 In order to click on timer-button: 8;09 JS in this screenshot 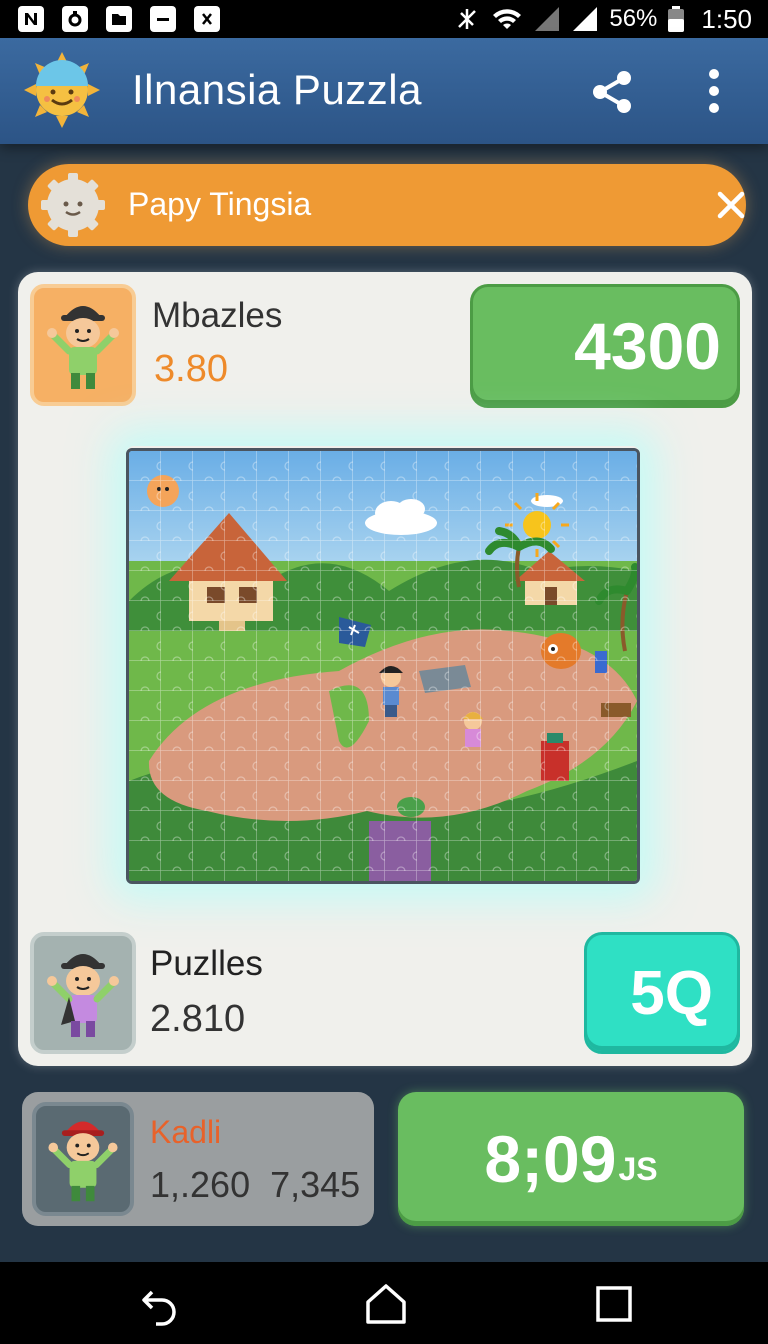, I will do `click(571, 1159)`.